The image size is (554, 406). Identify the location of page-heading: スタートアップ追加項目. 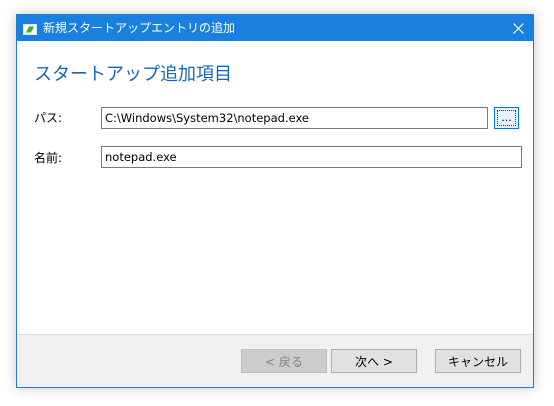
(133, 74).